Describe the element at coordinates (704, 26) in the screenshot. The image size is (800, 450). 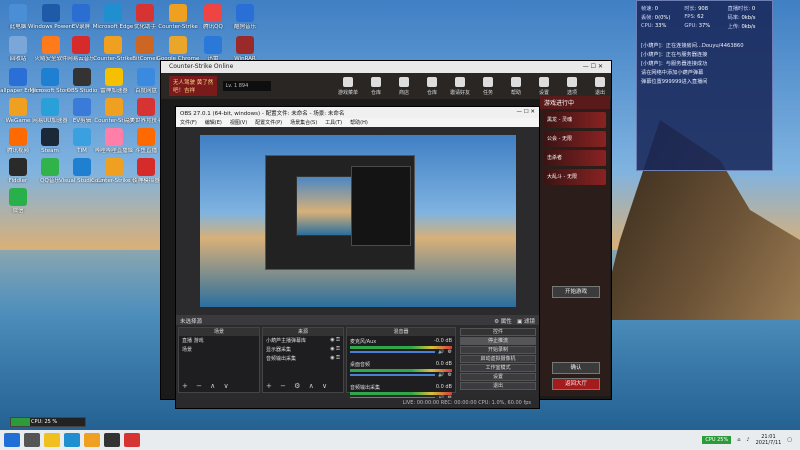
I see `stat-cell: GPU: 37%` at that location.